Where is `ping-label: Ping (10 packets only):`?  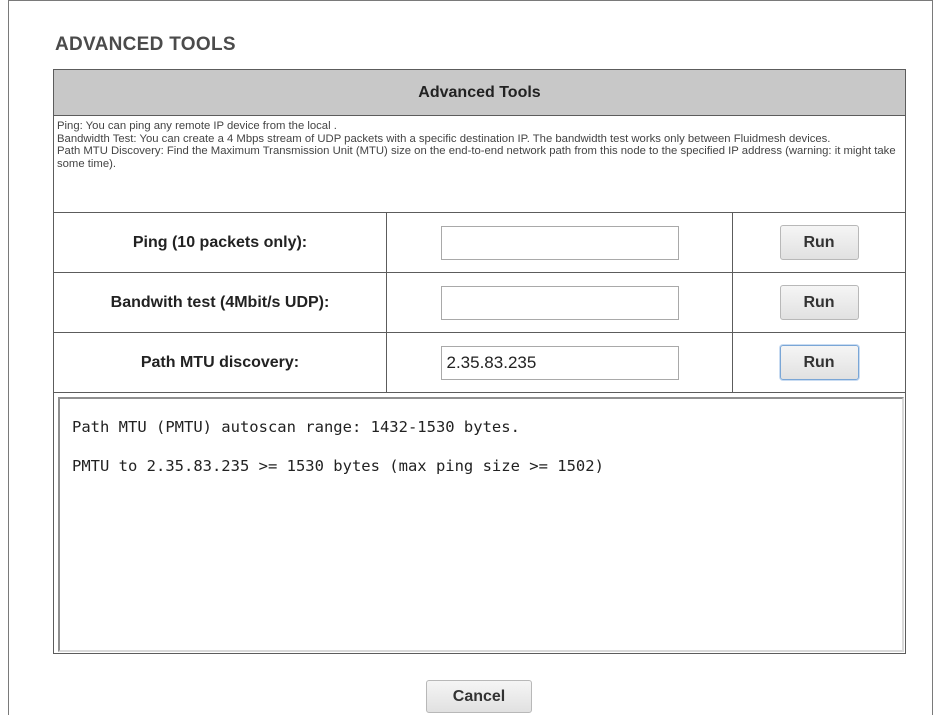 ping-label: Ping (10 packets only): is located at coordinates (220, 242).